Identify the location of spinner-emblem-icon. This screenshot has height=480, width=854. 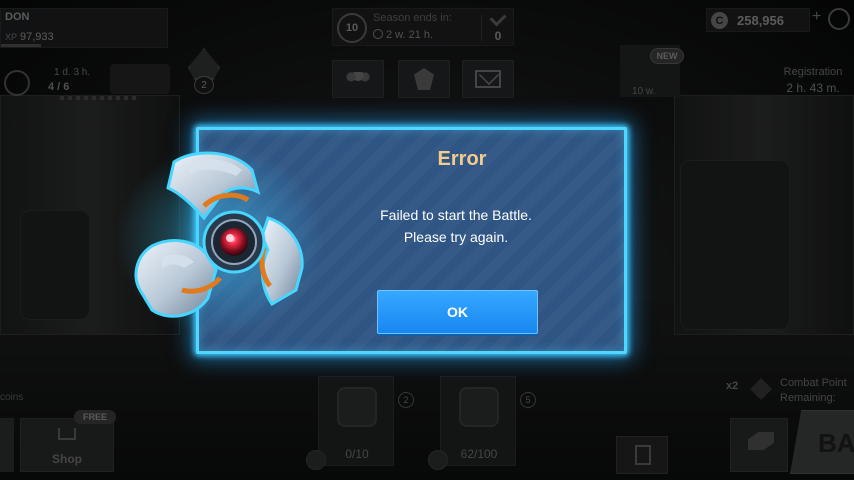
(220, 240).